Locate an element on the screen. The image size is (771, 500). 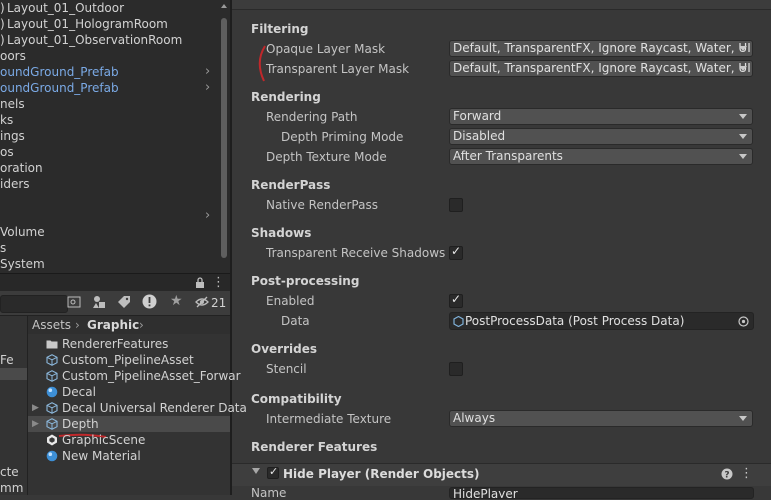
hidden-count: 21 is located at coordinates (219, 303).